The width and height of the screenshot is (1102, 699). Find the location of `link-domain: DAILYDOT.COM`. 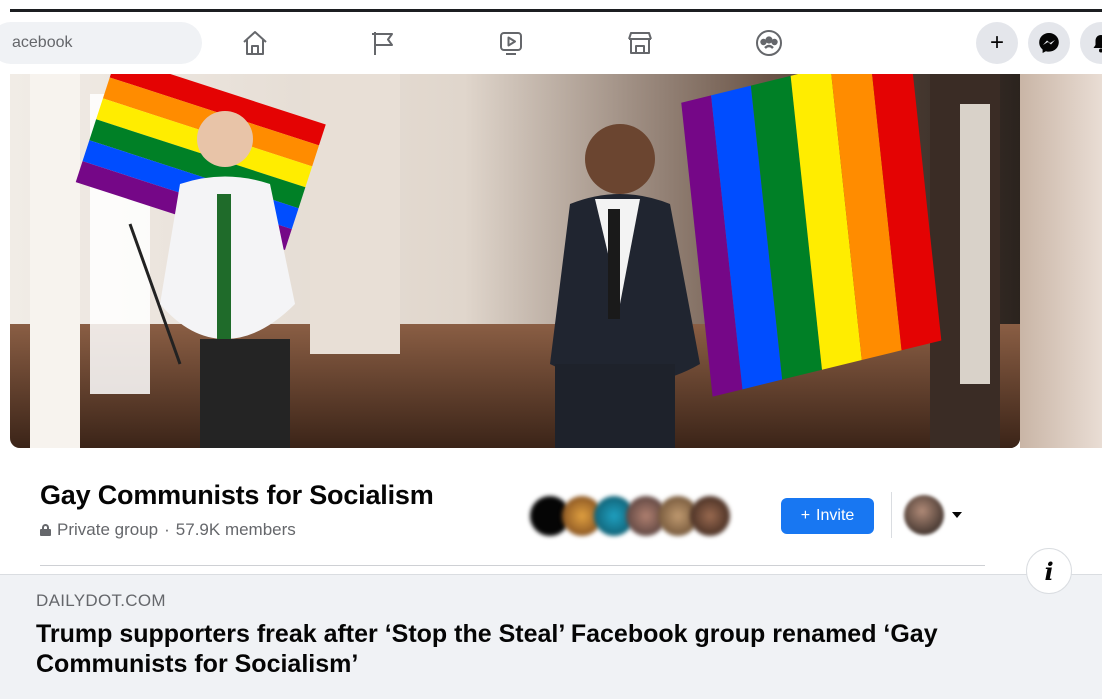

link-domain: DAILYDOT.COM is located at coordinates (101, 600).